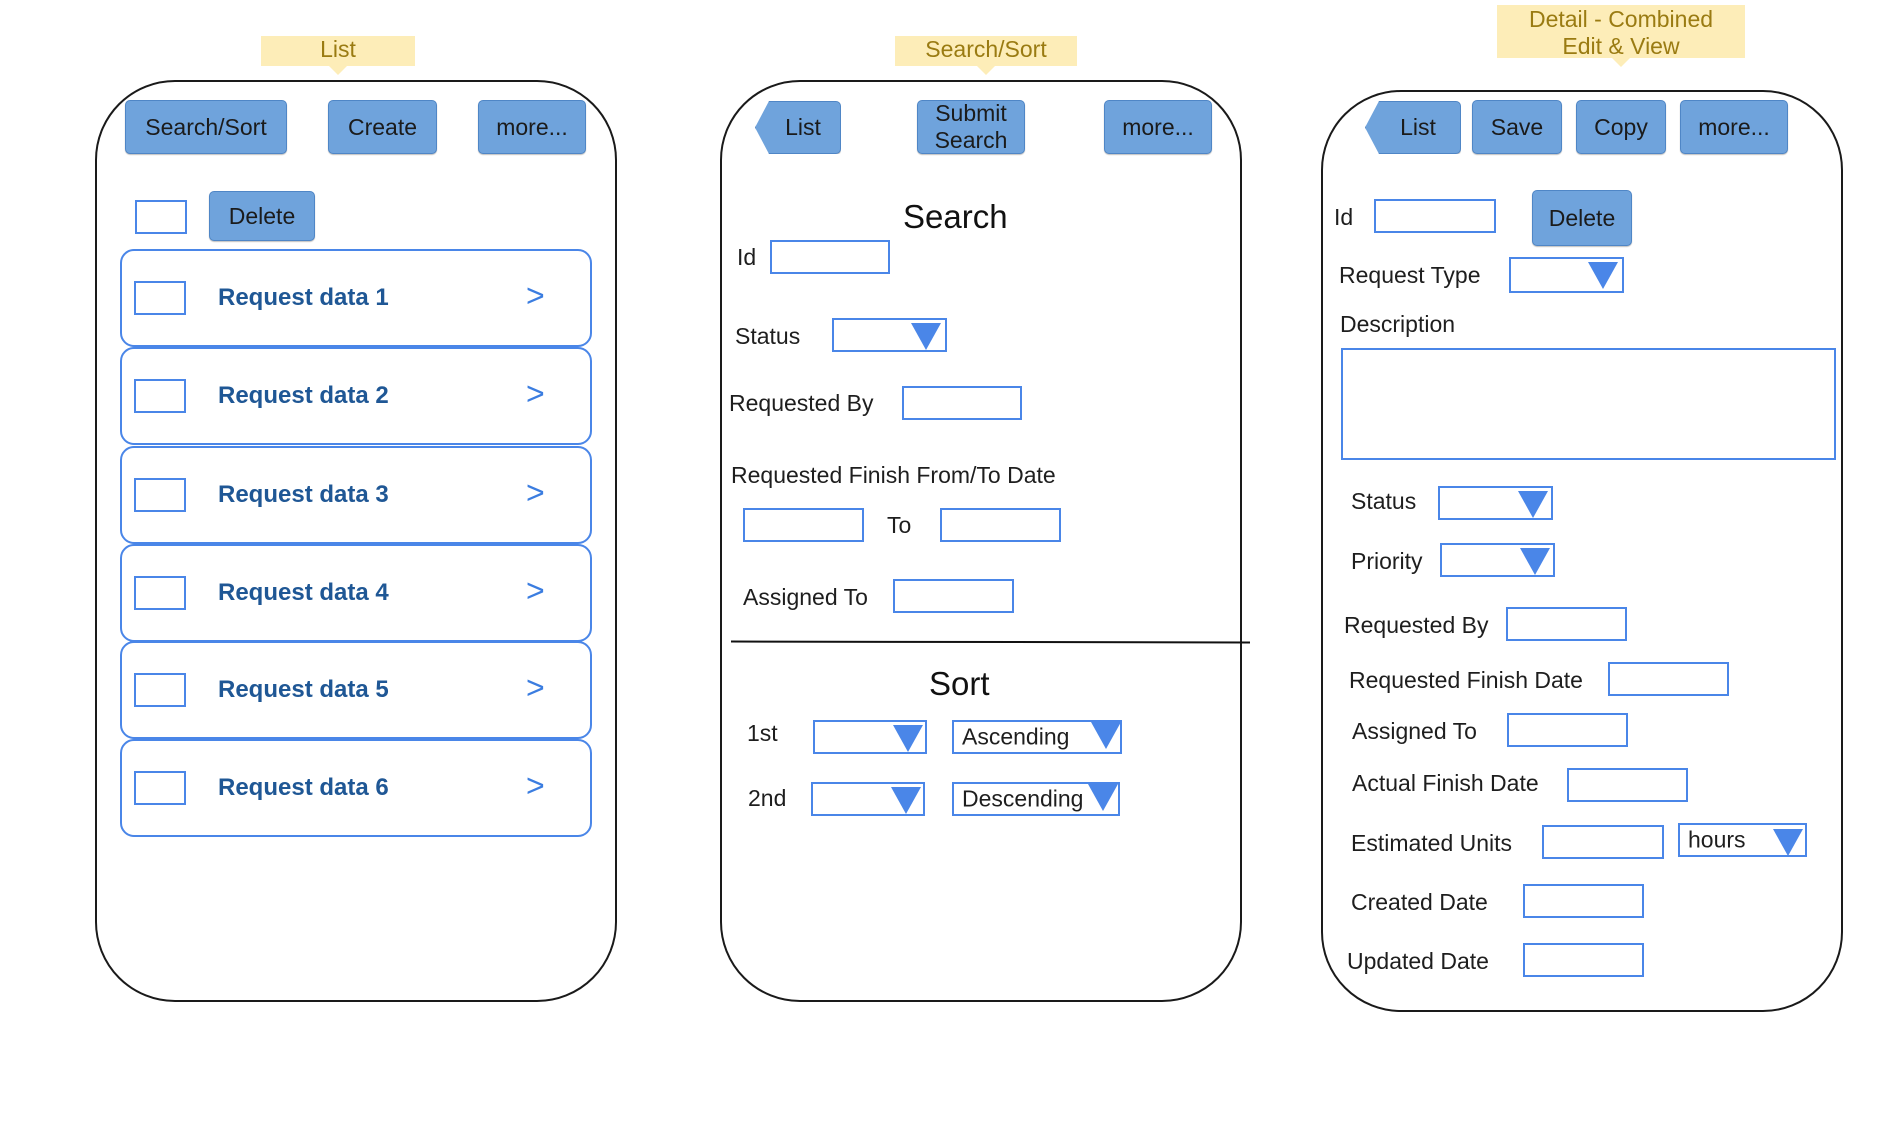  What do you see at coordinates (959, 683) in the screenshot?
I see `sort-heading: Sort` at bounding box center [959, 683].